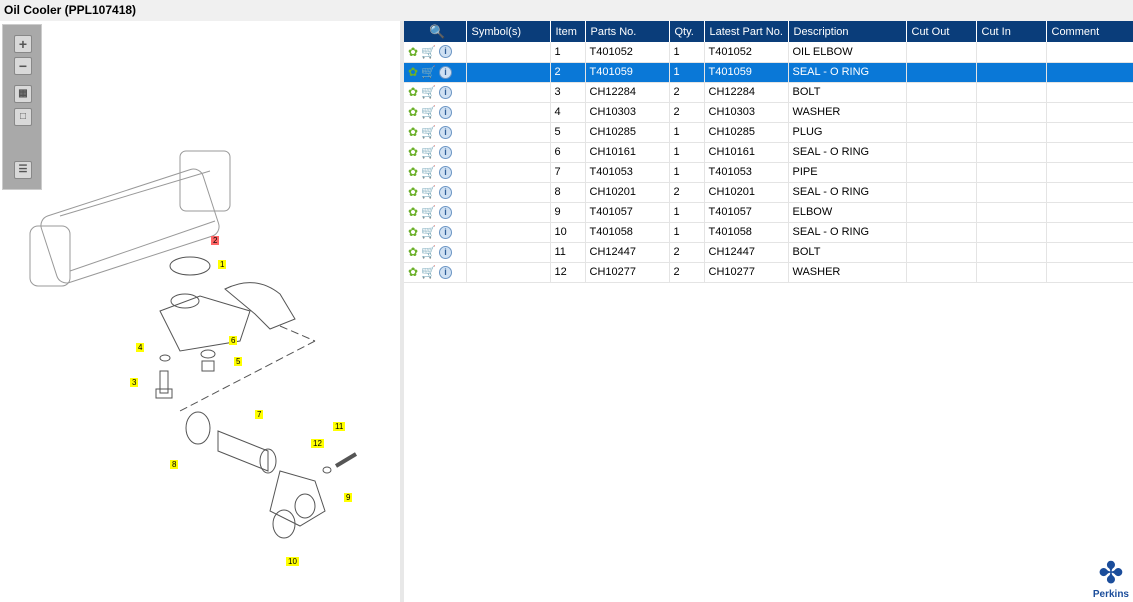  Describe the element at coordinates (941, 31) in the screenshot. I see `column-header: Cut Out` at that location.